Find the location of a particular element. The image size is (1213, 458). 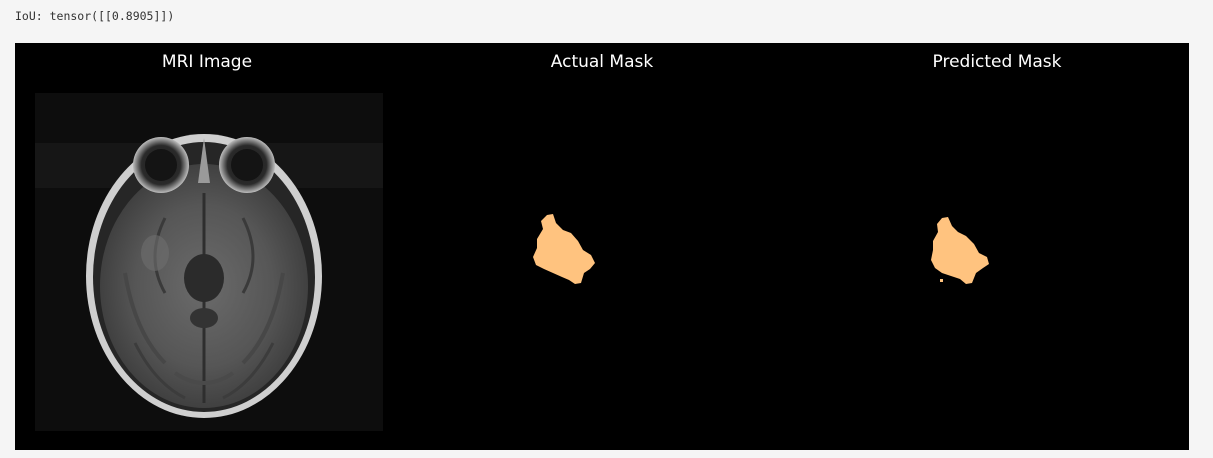

cell-output-text: IoU: tensor([[0.8905]]) is located at coordinates (95, 16).